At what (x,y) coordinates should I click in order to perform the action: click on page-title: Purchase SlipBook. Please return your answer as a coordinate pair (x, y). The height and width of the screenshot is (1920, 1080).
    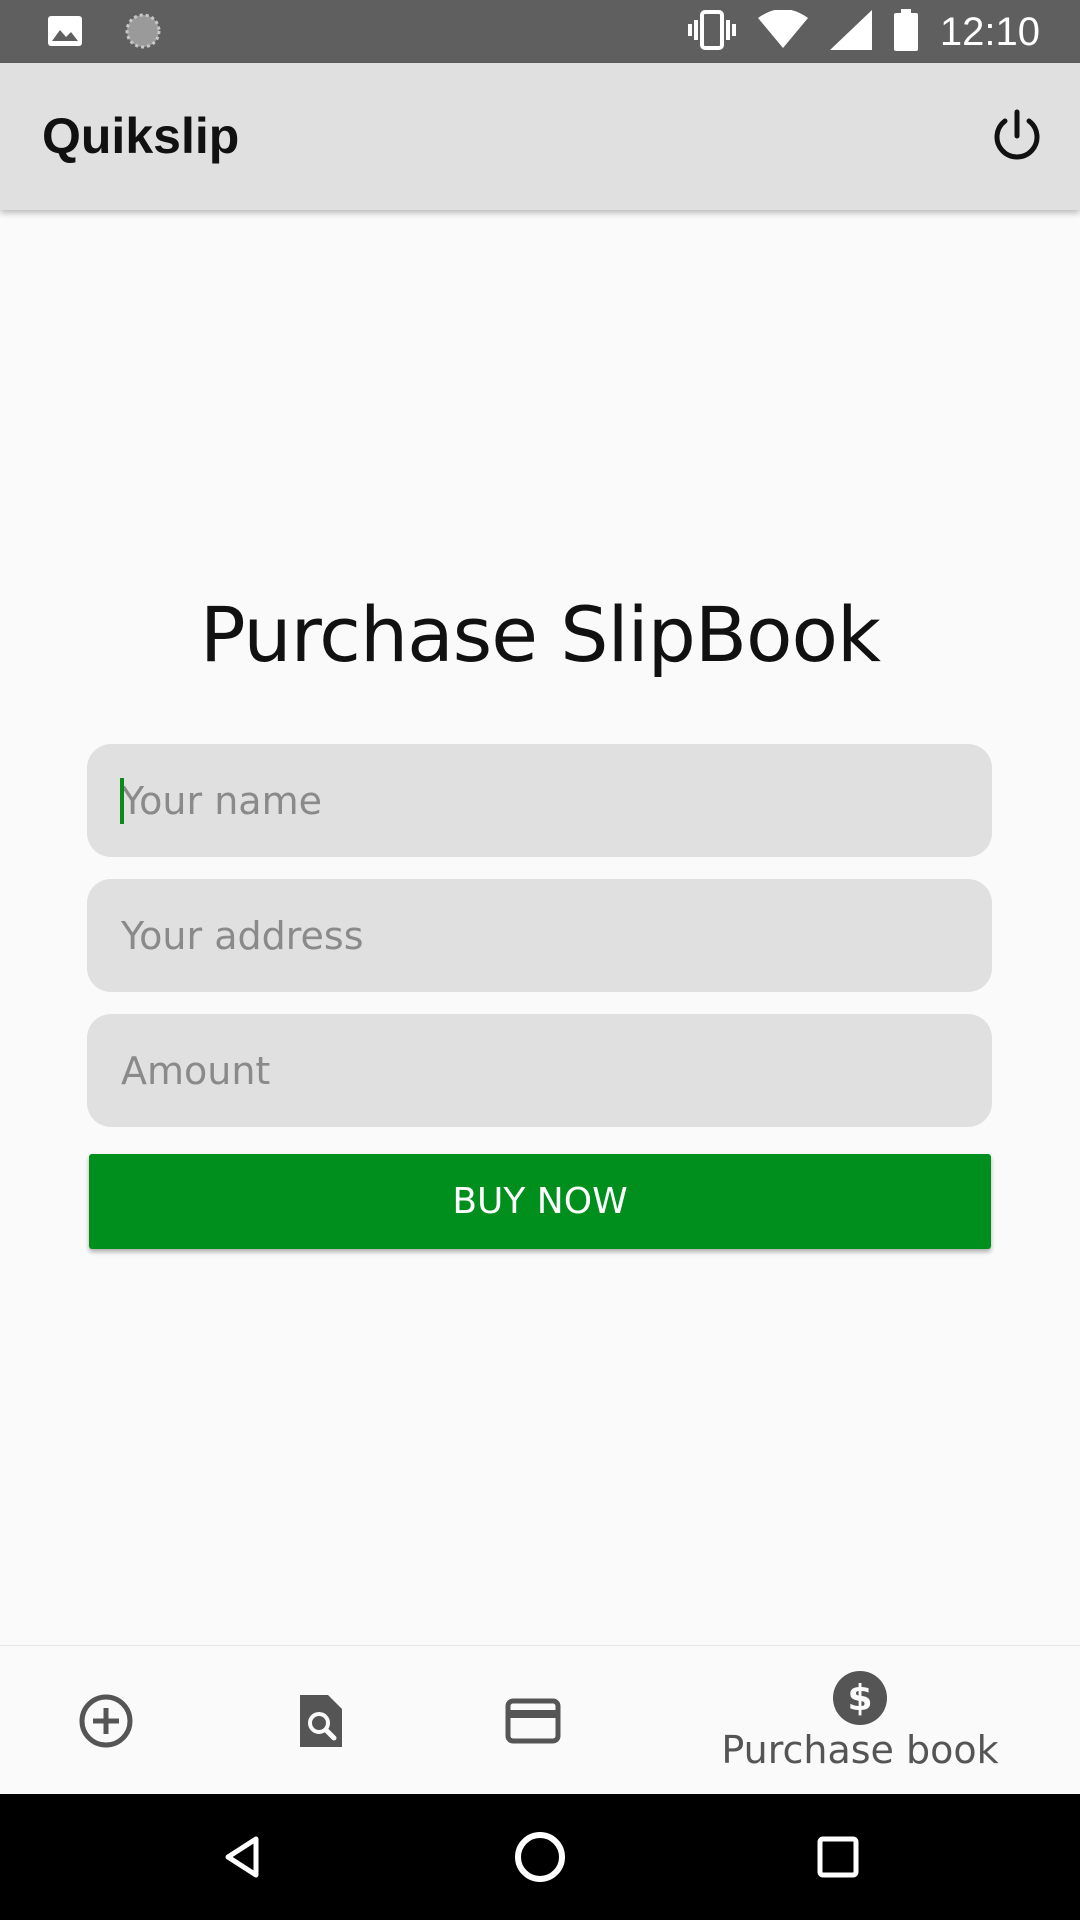
    Looking at the image, I should click on (540, 634).